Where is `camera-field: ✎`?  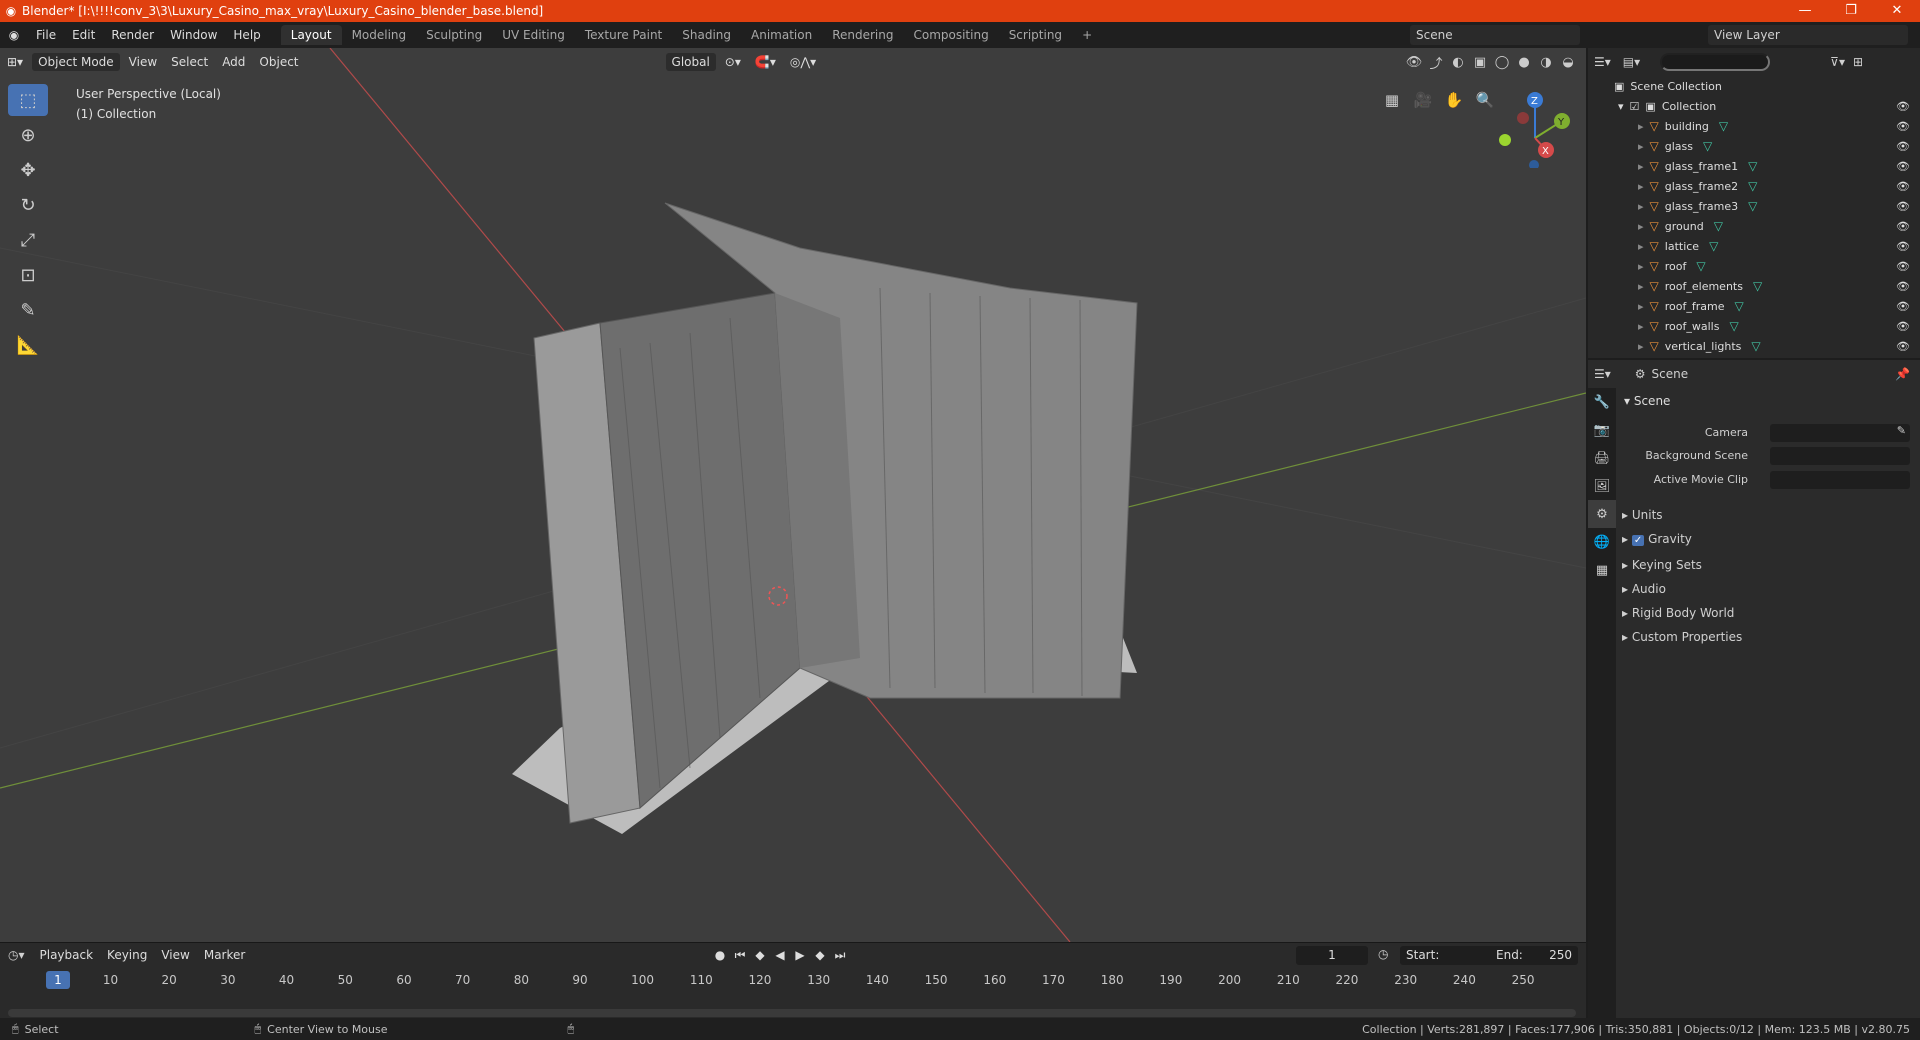
camera-field: ✎ is located at coordinates (1840, 433).